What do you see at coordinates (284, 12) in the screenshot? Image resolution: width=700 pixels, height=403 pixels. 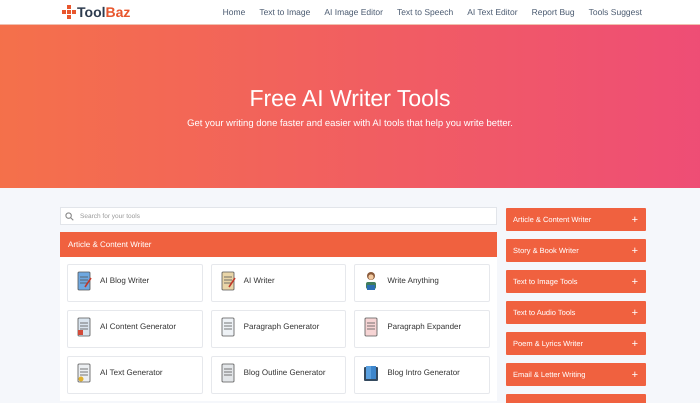 I see `nav-link: Text to Image` at bounding box center [284, 12].